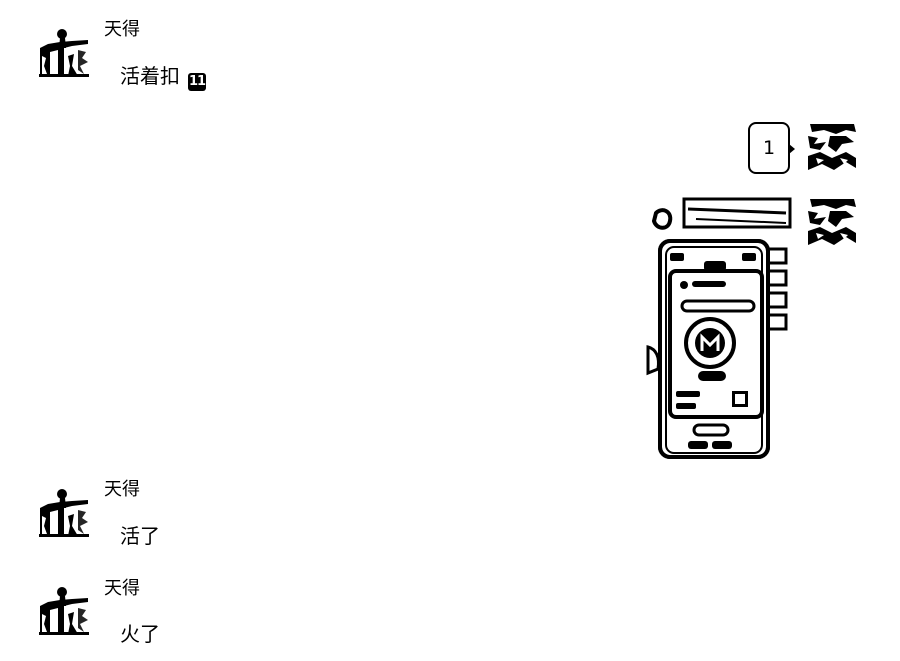 The height and width of the screenshot is (661, 900). What do you see at coordinates (150, 76) in the screenshot?
I see `message-text-content: 活着扣` at bounding box center [150, 76].